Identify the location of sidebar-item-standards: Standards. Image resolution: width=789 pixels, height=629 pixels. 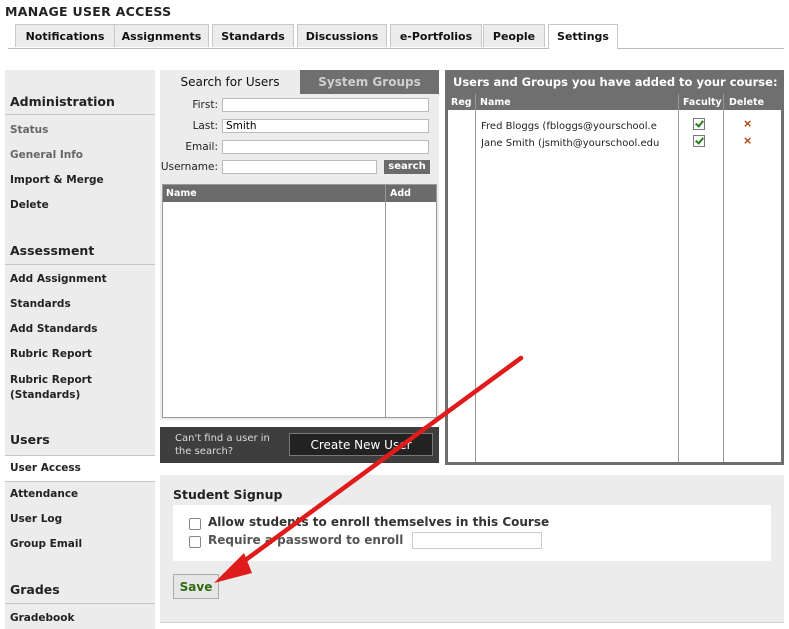
(40, 304).